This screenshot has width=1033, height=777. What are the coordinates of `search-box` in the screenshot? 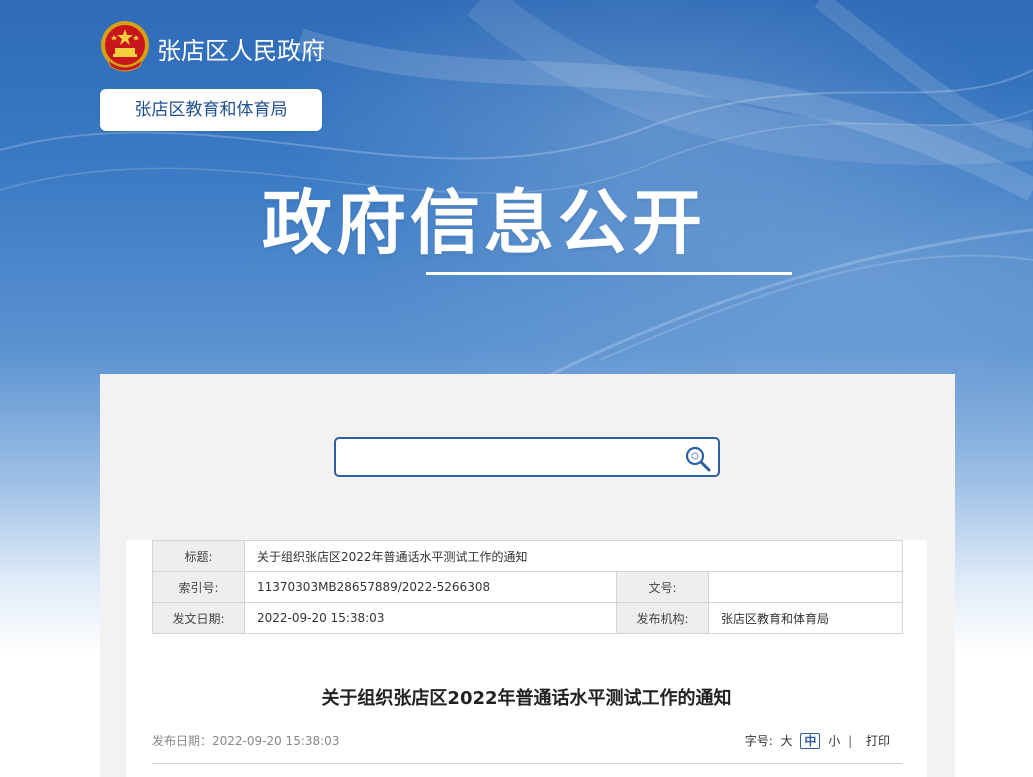 It's located at (527, 457).